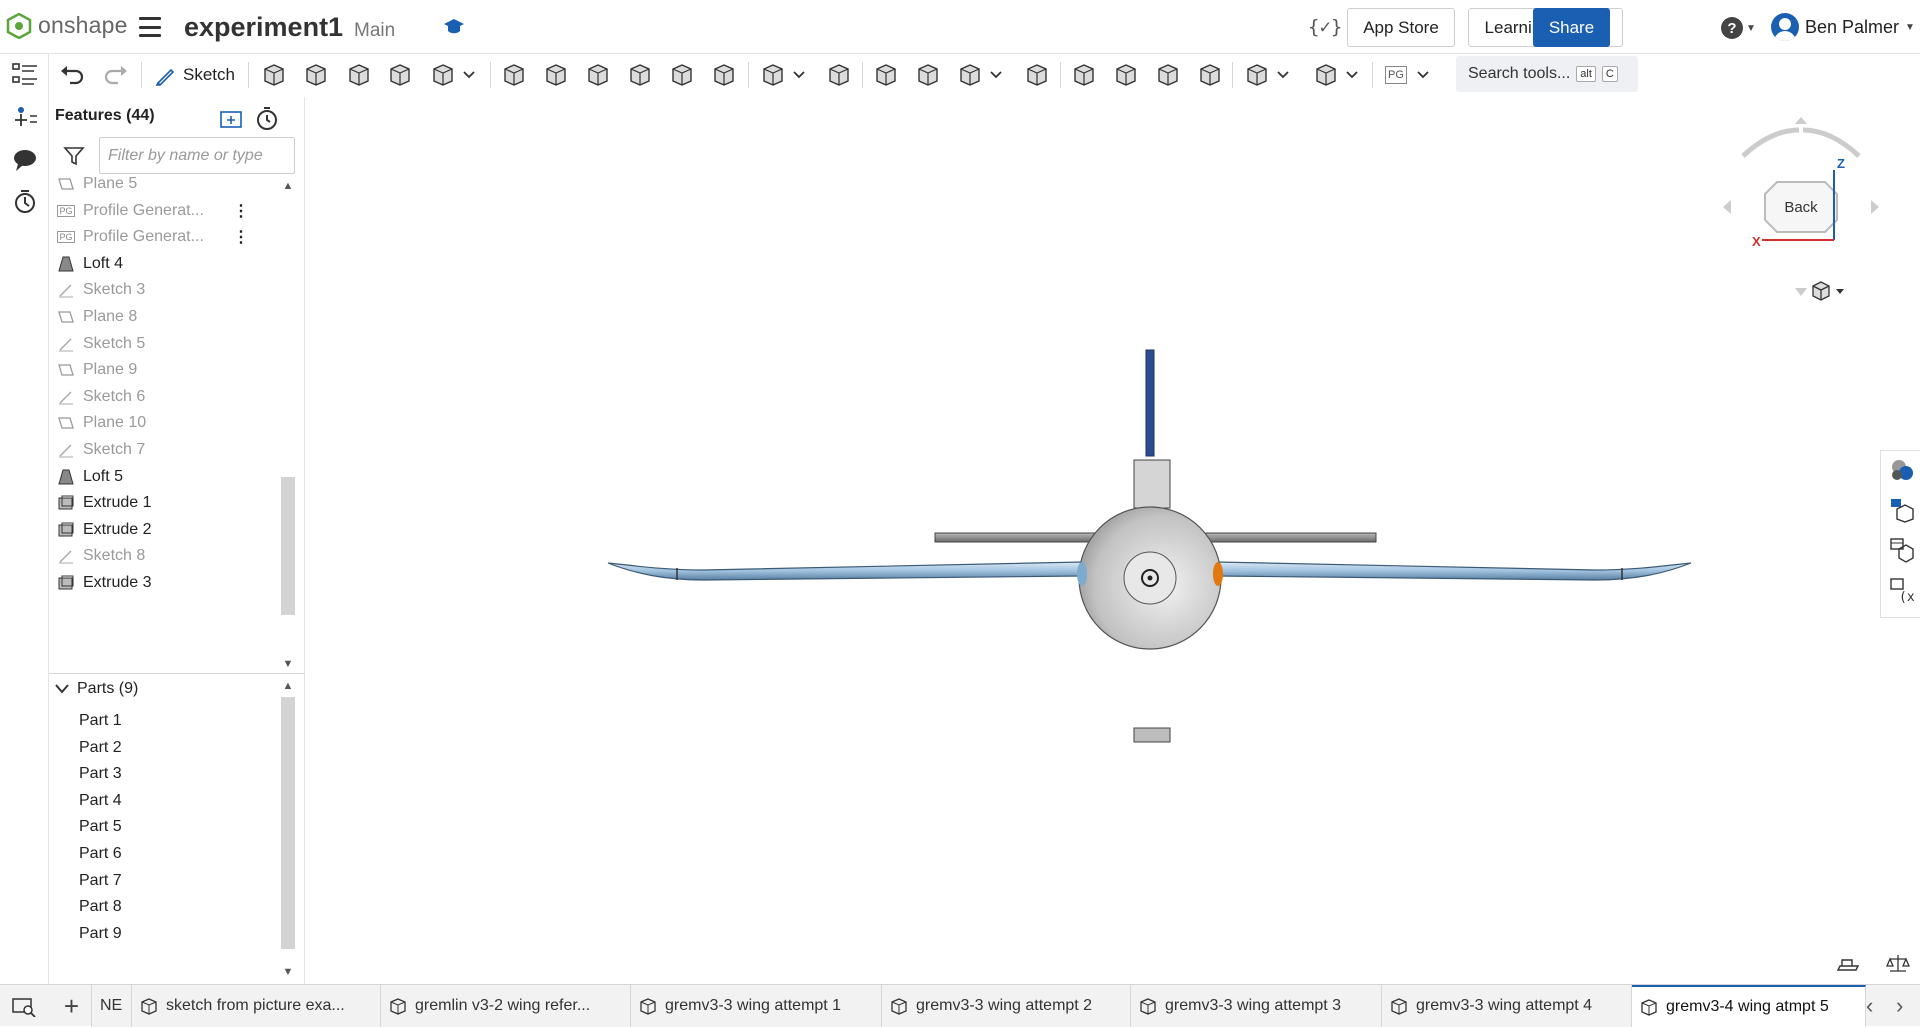 The height and width of the screenshot is (1027, 1920). Describe the element at coordinates (556, 75) in the screenshot. I see `chamfer-tool-icon` at that location.